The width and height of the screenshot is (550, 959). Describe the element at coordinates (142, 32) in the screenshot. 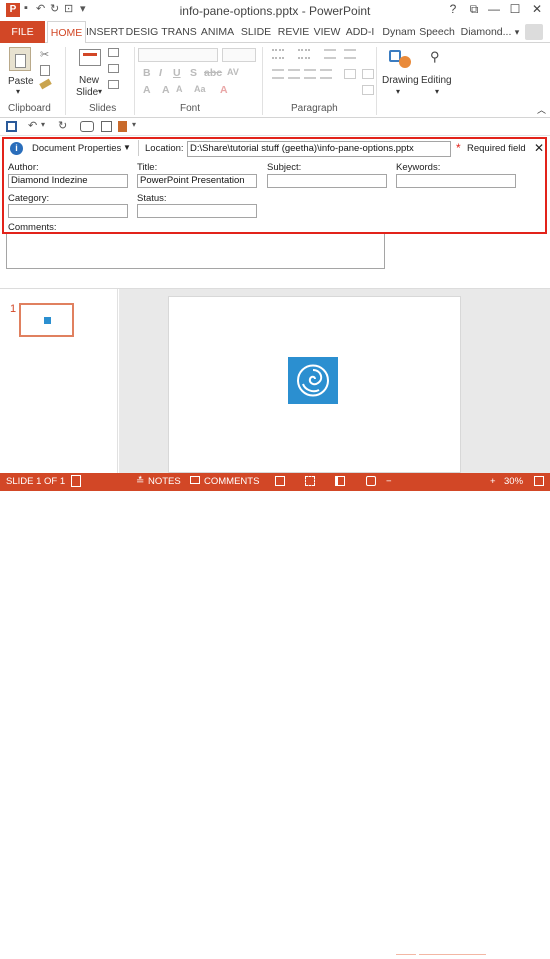

I see `tab-design: DESIG` at that location.